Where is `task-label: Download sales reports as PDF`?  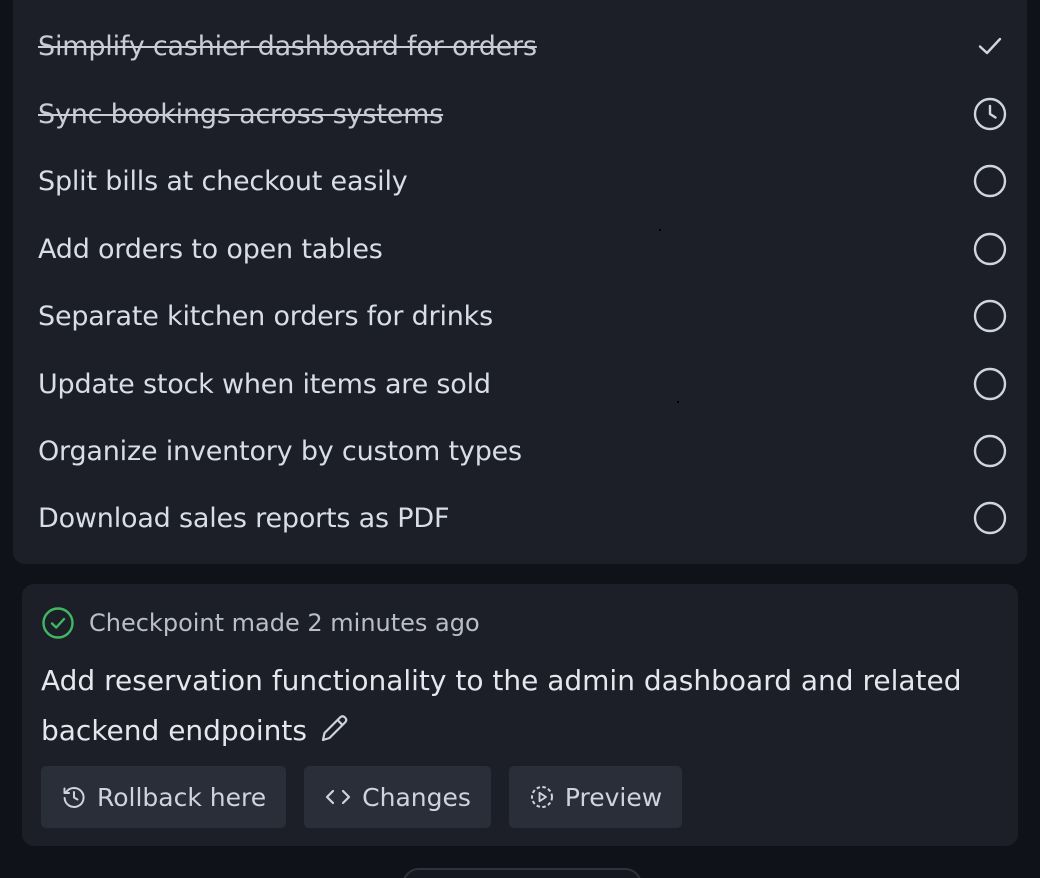
task-label: Download sales reports as PDF is located at coordinates (244, 518).